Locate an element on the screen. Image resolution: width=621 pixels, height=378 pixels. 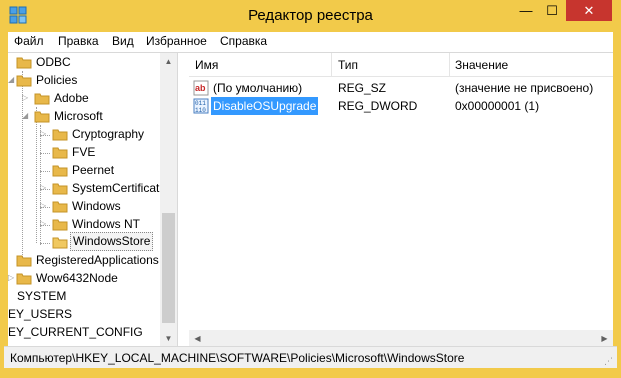
title-bar: Редактор реестра — ☐ ✕ is located at coordinates (310, 16).